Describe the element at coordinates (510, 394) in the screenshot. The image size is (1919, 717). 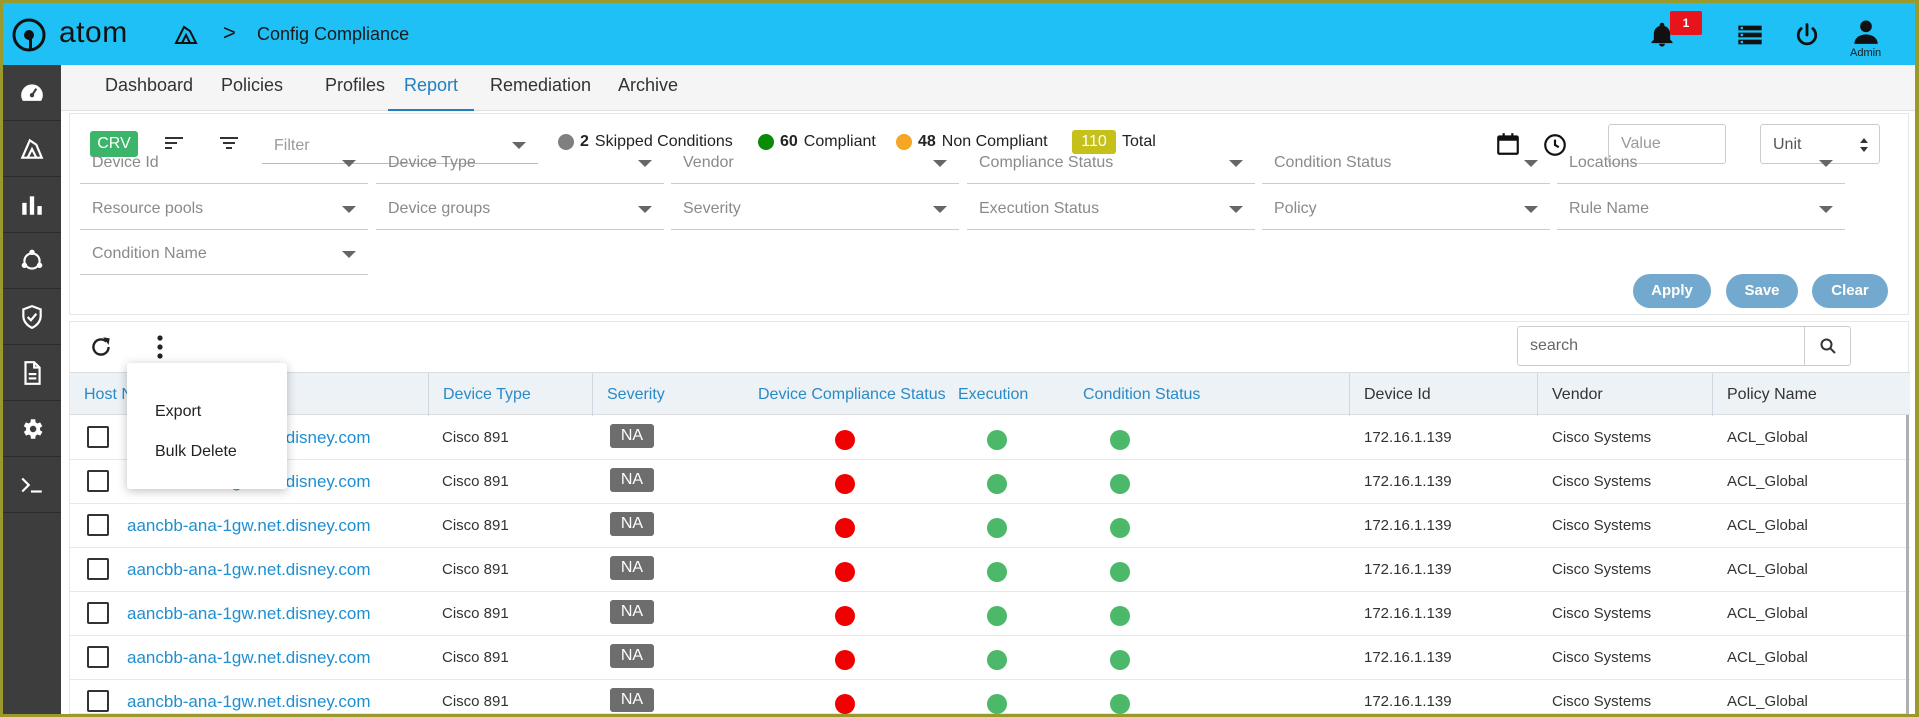
I see `column-header-device-type: Device Type` at that location.